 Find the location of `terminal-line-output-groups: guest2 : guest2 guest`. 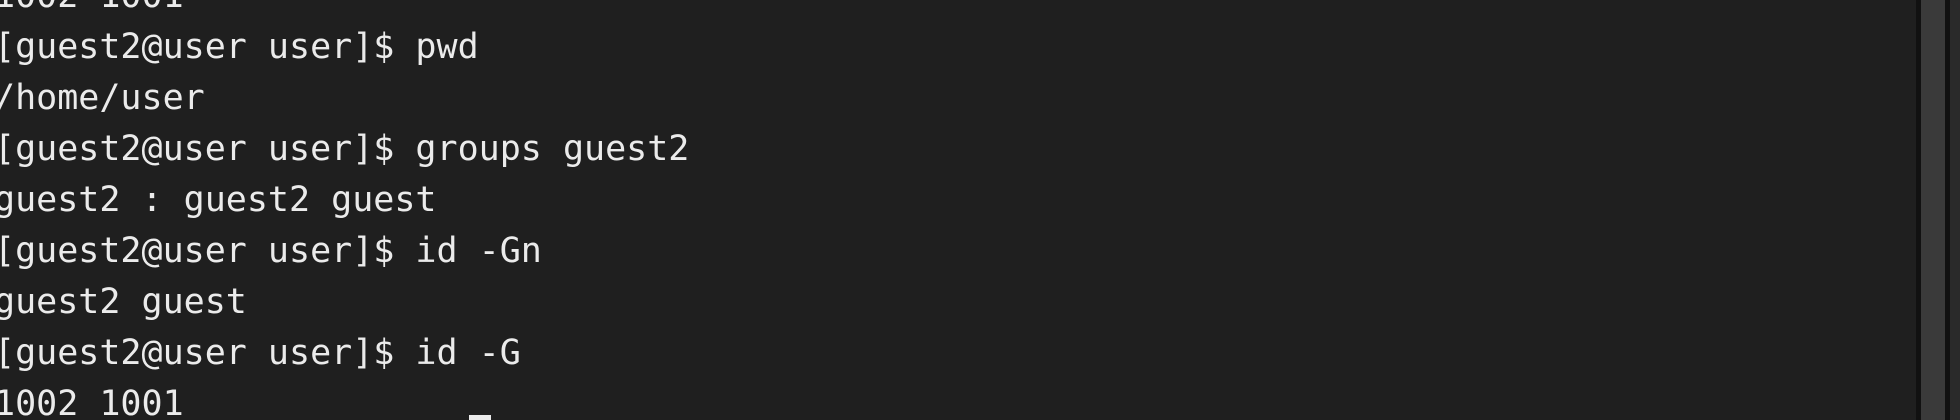

terminal-line-output-groups: guest2 : guest2 guest is located at coordinates (218, 200).